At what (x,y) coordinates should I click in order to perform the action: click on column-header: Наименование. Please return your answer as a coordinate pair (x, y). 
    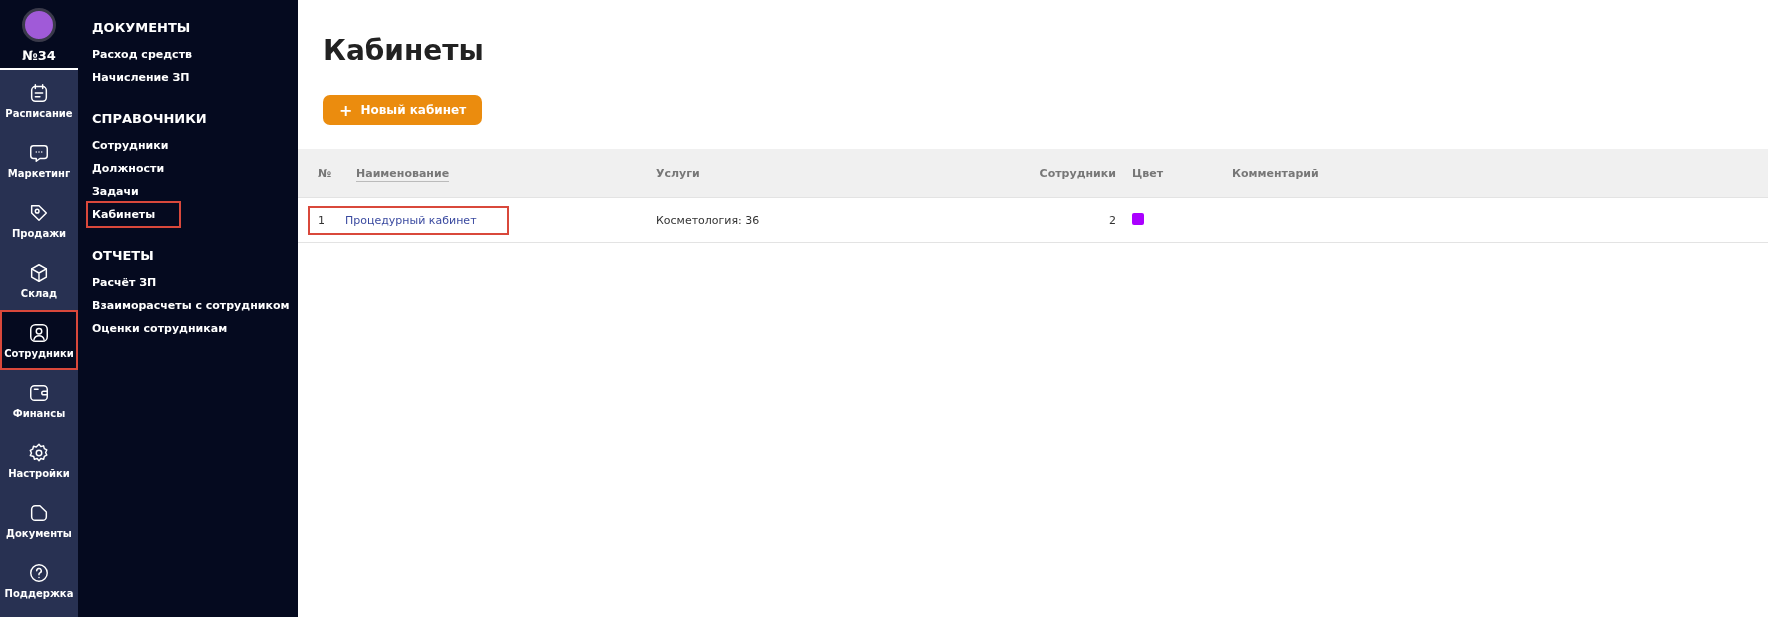
    Looking at the image, I should click on (403, 174).